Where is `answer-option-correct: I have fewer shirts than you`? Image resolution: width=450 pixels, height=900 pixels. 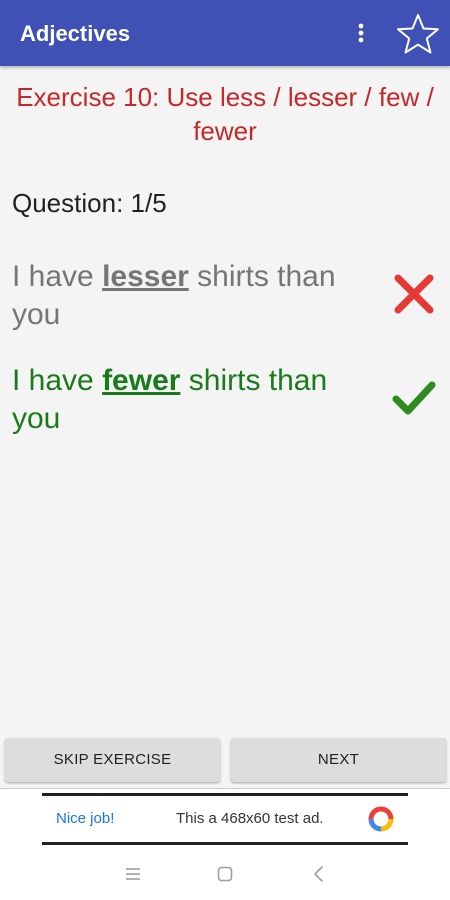 answer-option-correct: I have fewer shirts than you is located at coordinates (192, 400).